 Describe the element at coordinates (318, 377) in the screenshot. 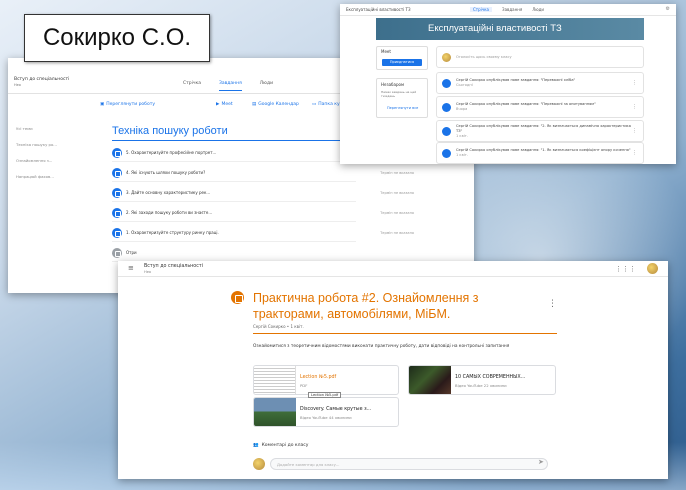

I see `attachment-name: Lection №5.pdf` at that location.